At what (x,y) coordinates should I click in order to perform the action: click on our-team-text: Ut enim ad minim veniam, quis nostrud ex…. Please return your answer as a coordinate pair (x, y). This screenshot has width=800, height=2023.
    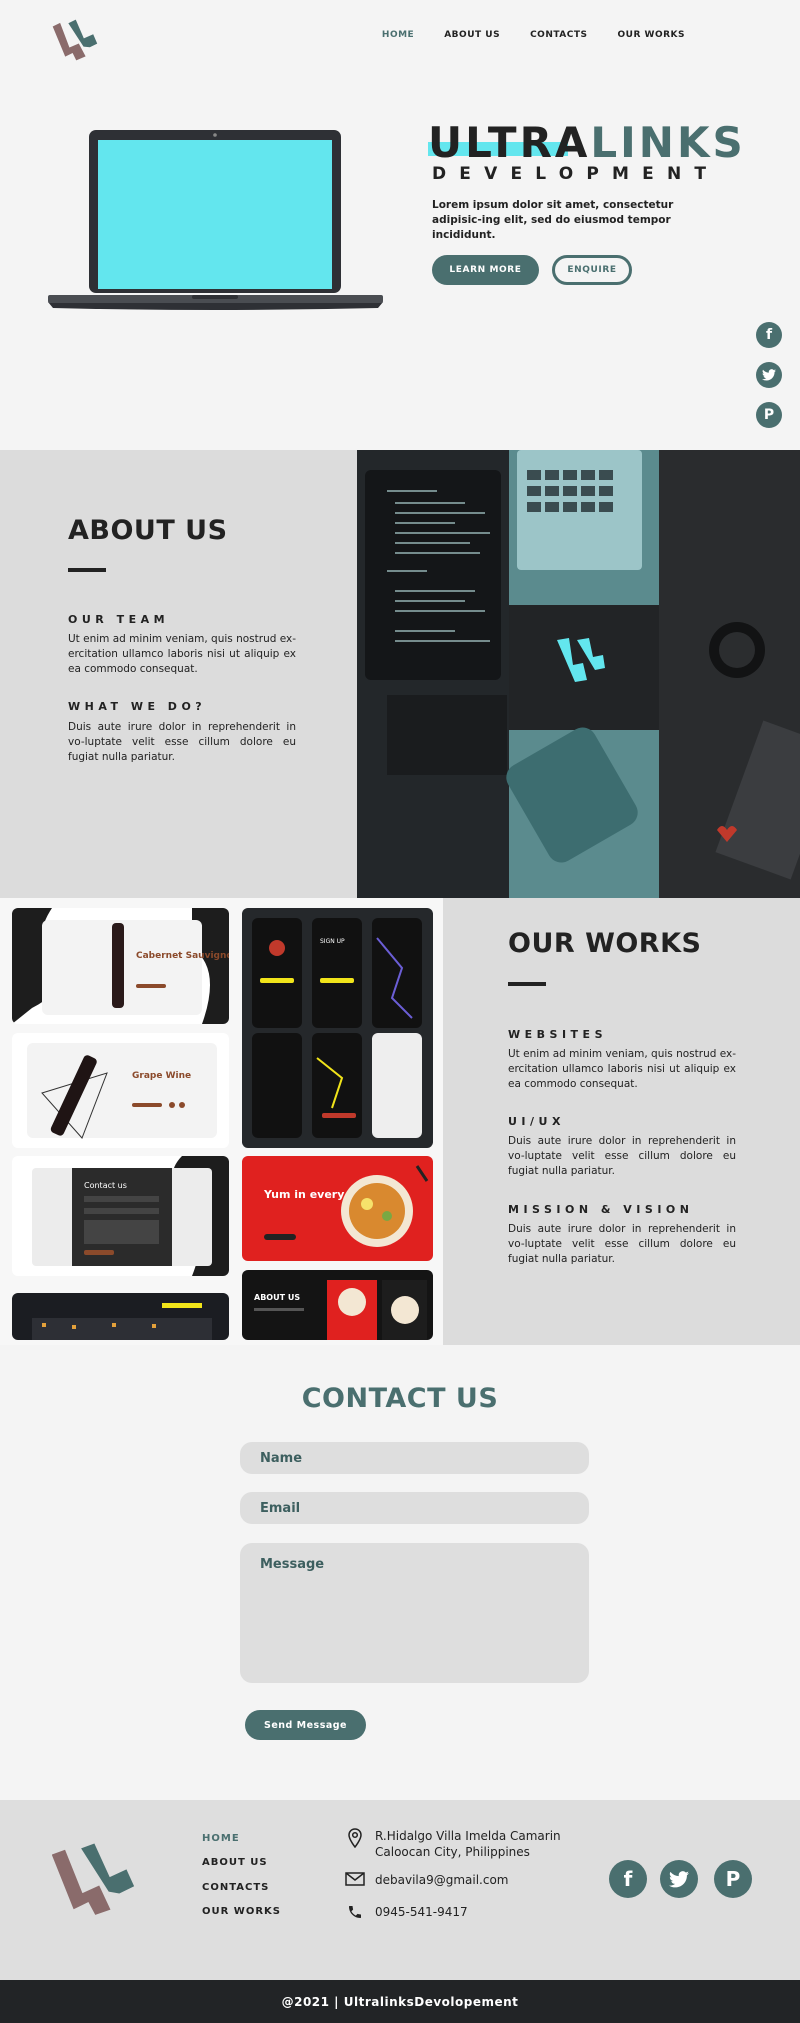
    Looking at the image, I should click on (182, 654).